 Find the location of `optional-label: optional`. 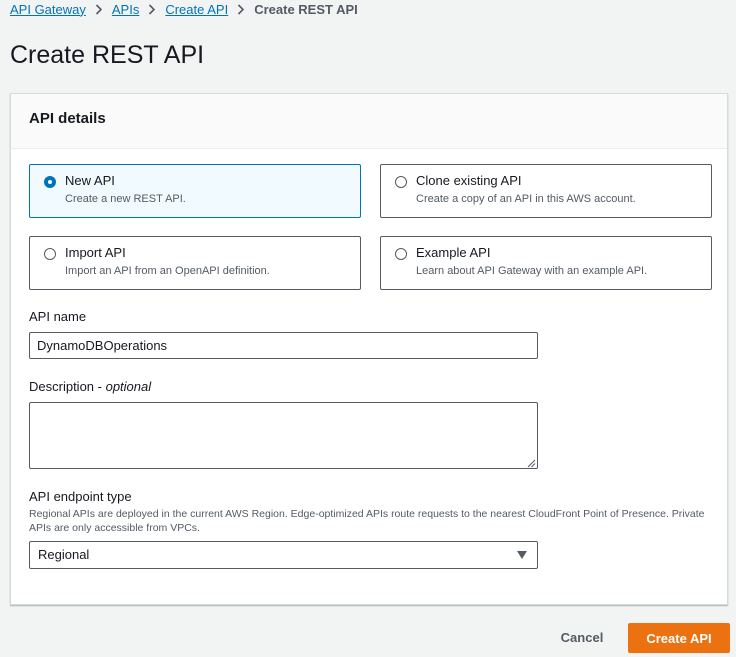

optional-label: optional is located at coordinates (128, 386).